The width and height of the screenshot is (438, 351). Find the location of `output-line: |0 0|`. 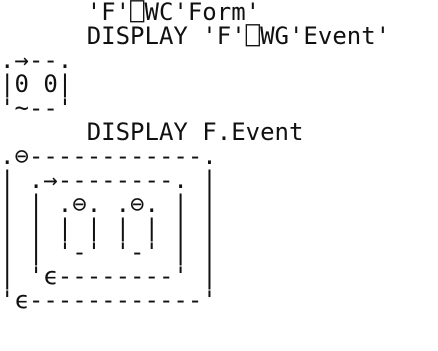

output-line: |0 0| is located at coordinates (36, 84).